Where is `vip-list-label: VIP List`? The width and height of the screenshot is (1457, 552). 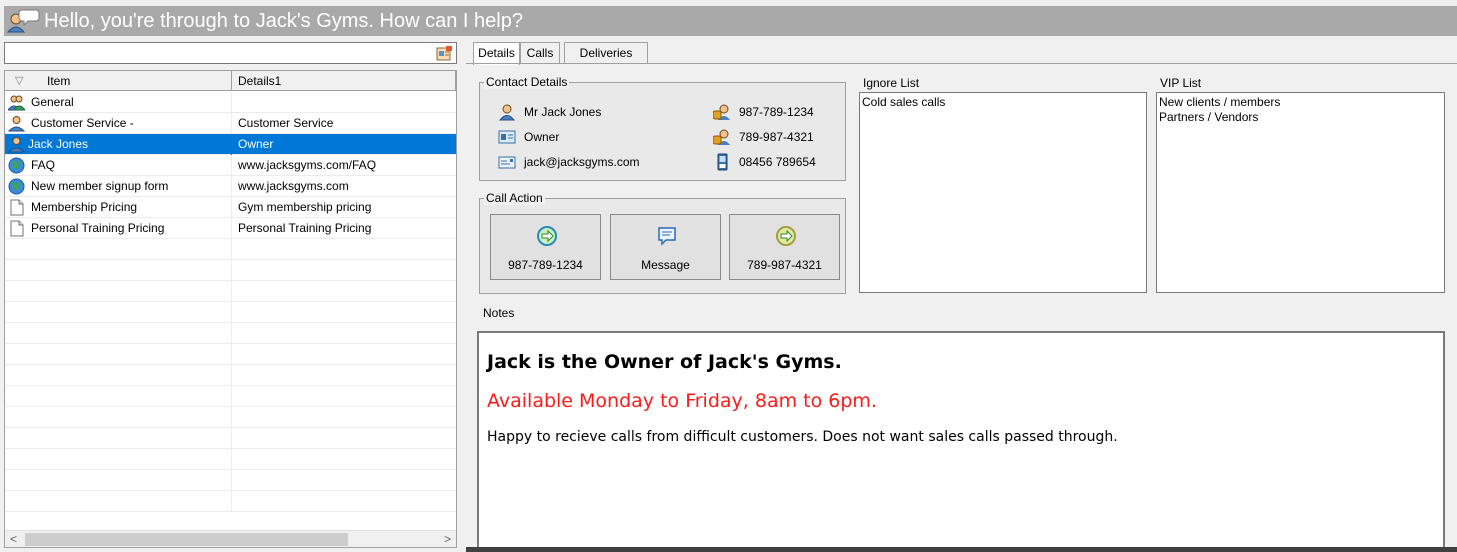
vip-list-label: VIP List is located at coordinates (1181, 83).